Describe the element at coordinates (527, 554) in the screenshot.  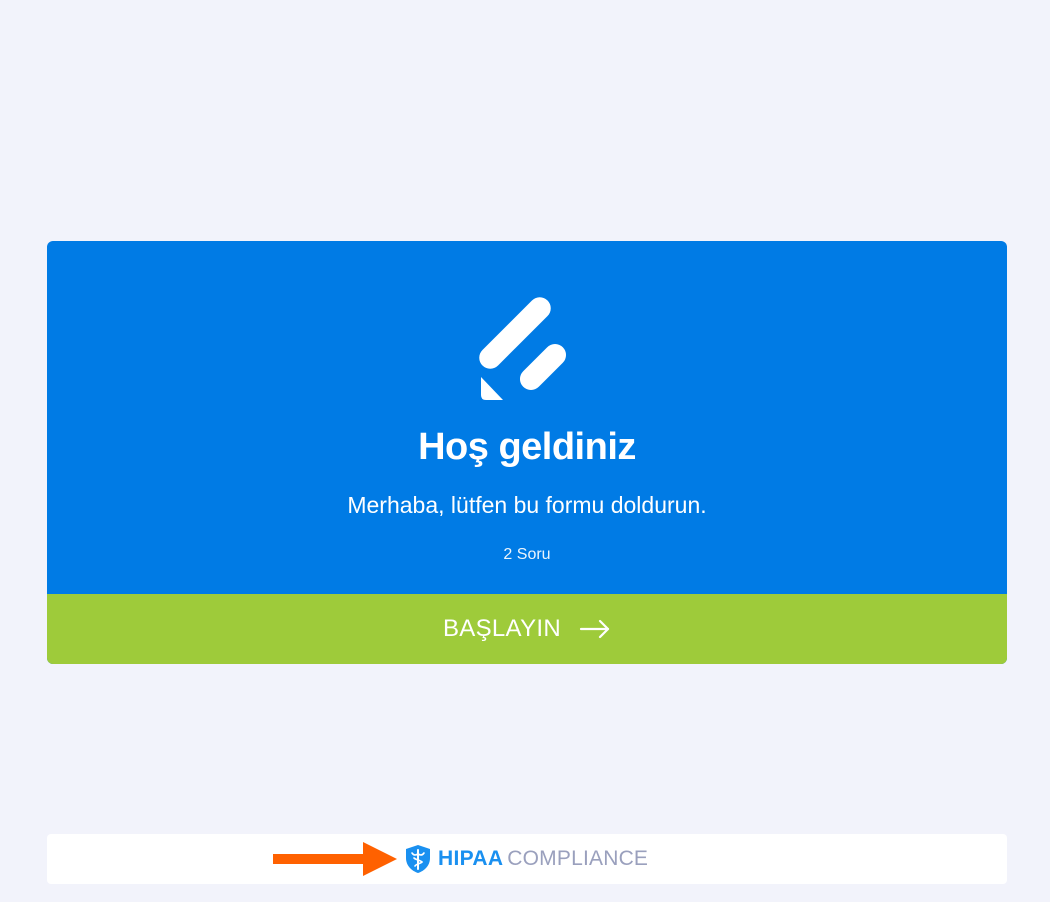
I see `question-count: 2 Soru` at that location.